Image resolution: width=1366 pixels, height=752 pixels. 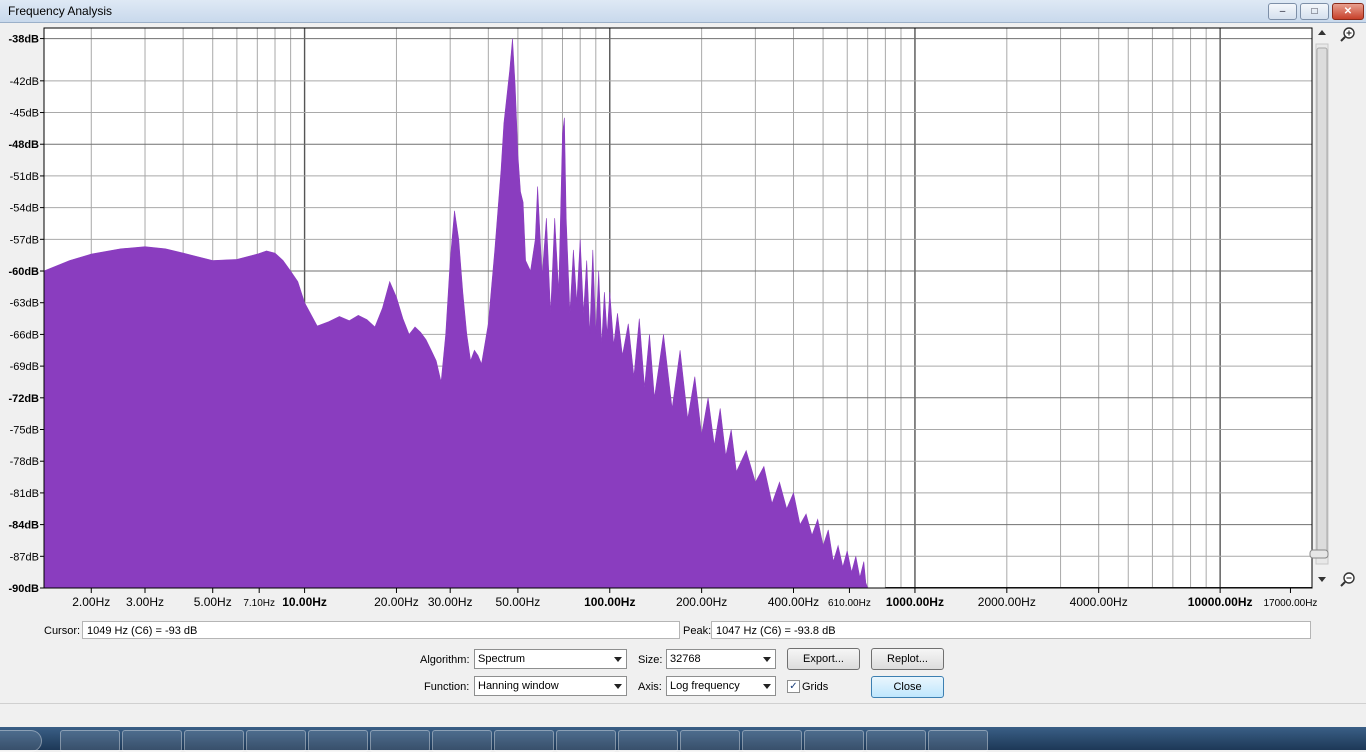 I want to click on grids-checkbox: ✓, so click(x=793, y=686).